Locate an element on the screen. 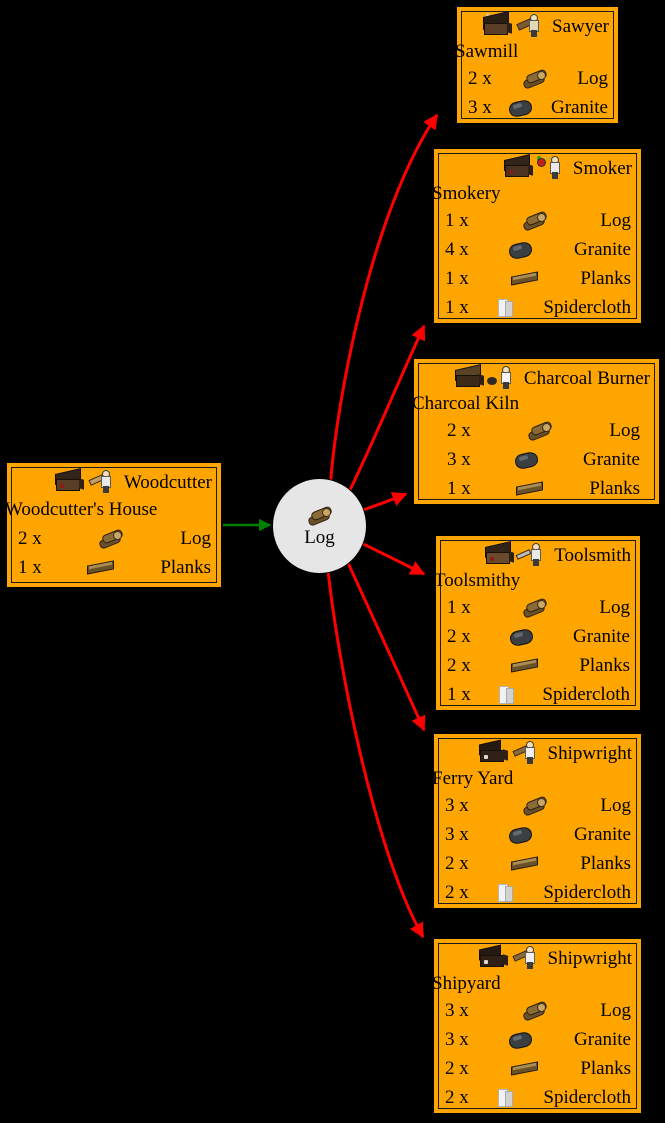 This screenshot has width=665, height=1123. cost-row: 1 x Spidercloth is located at coordinates (538, 694).